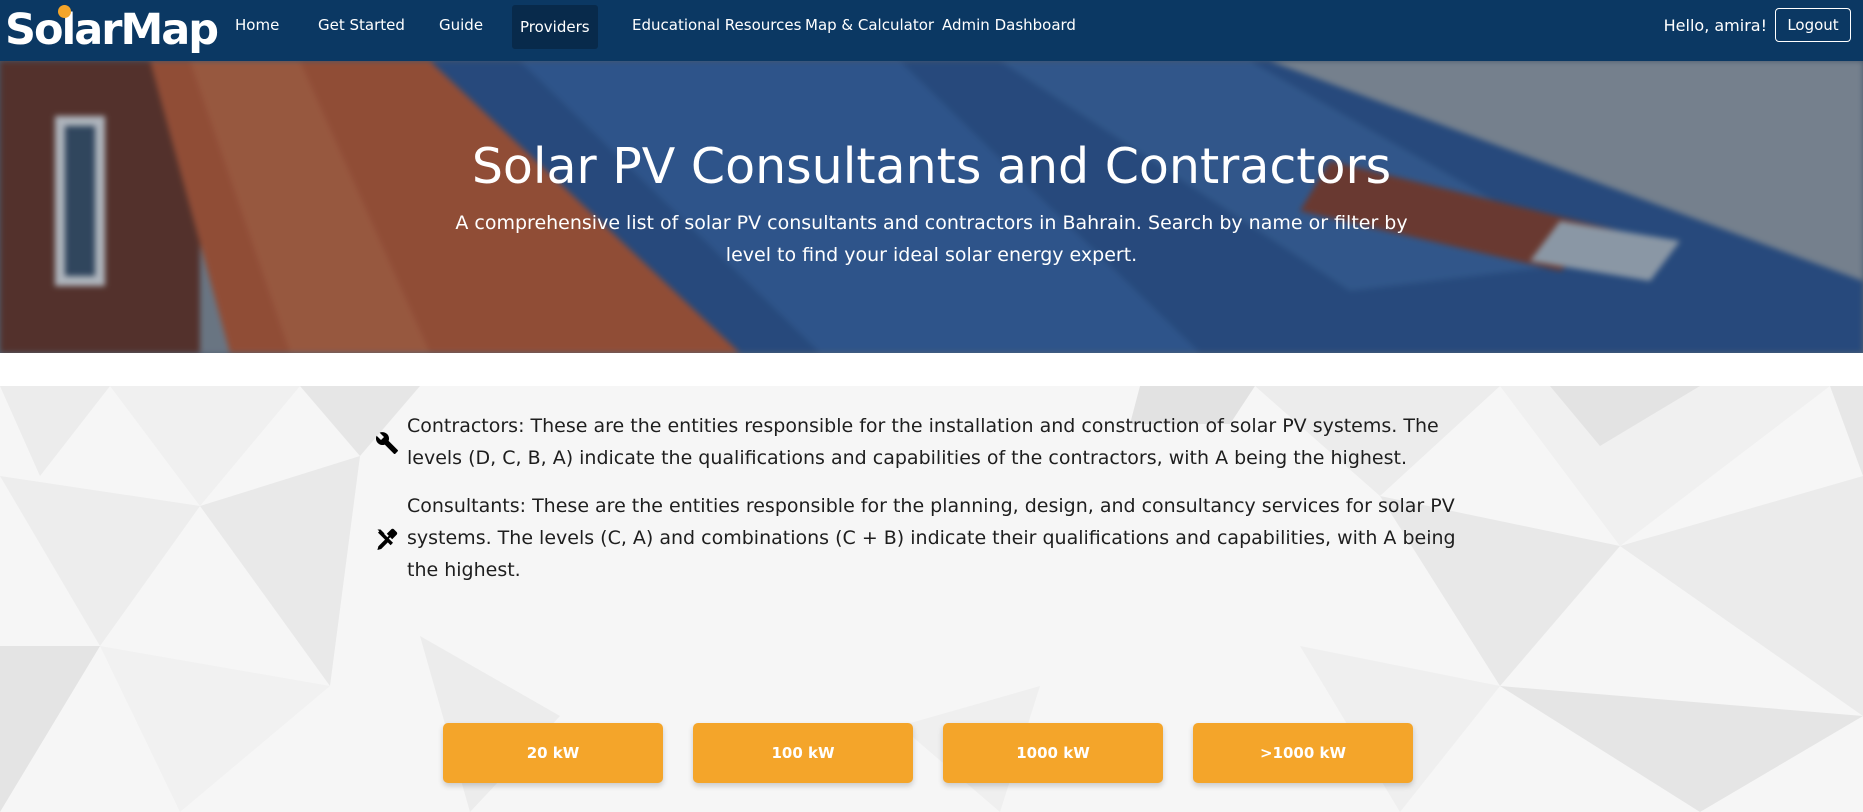 This screenshot has height=812, width=1863. What do you see at coordinates (361, 25) in the screenshot?
I see `nav-get-started: Get Started` at bounding box center [361, 25].